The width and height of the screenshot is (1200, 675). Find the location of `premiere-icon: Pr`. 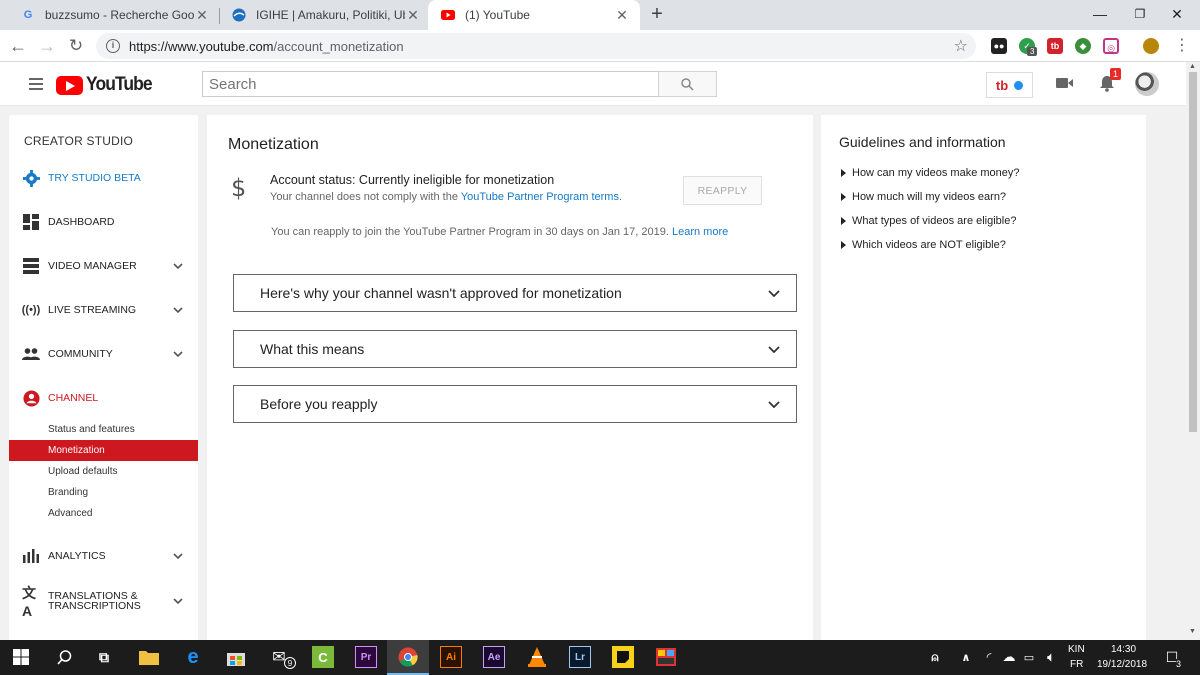

premiere-icon: Pr is located at coordinates (366, 657).